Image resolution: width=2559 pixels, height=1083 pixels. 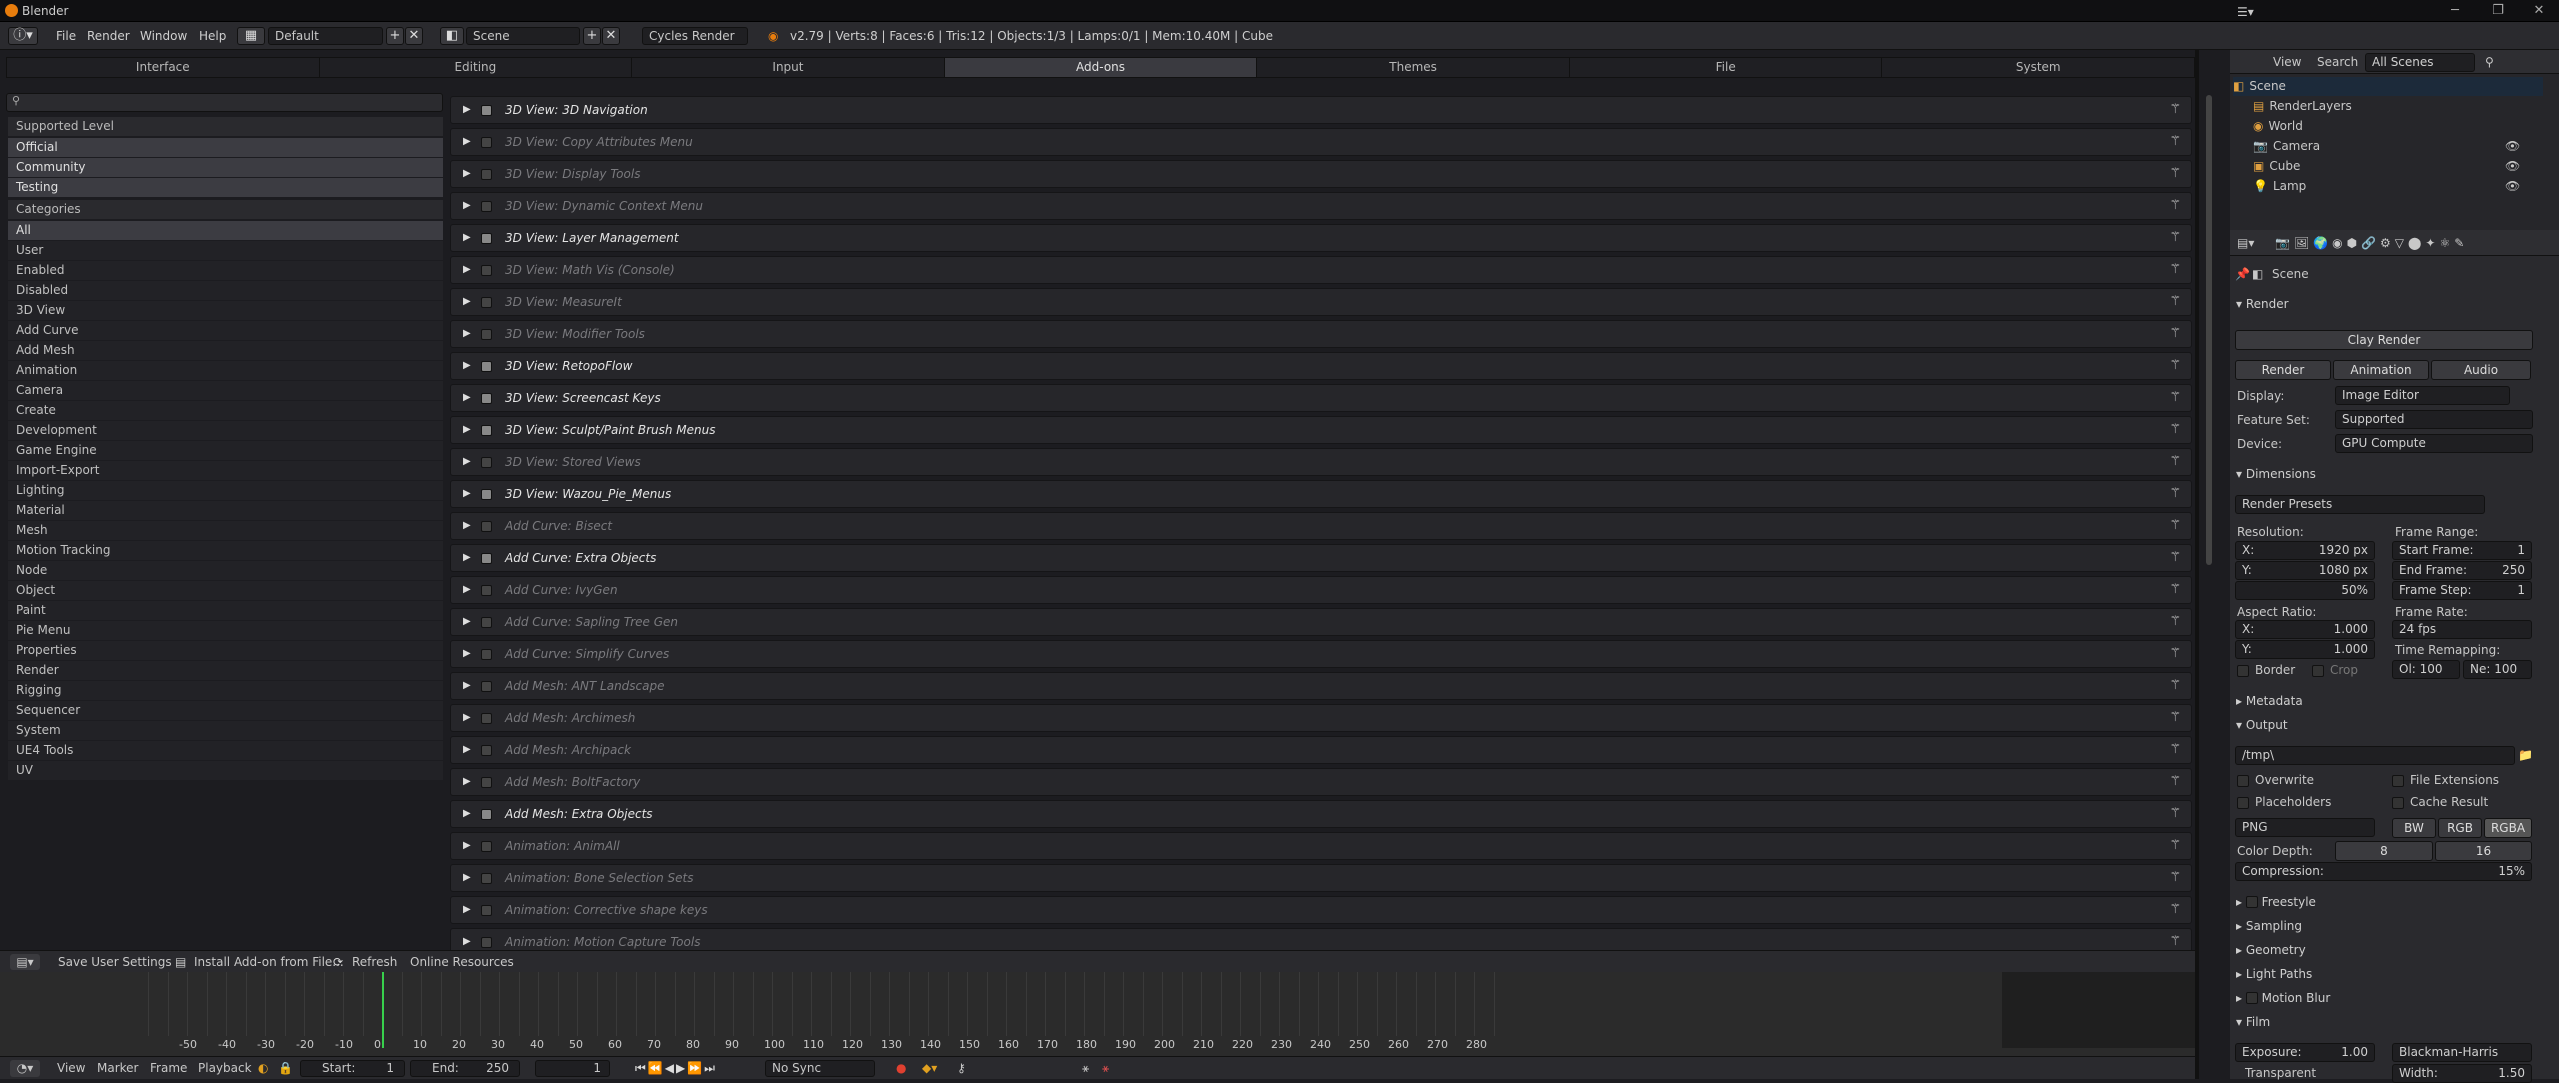 What do you see at coordinates (225, 670) in the screenshot?
I see `category-item: Render` at bounding box center [225, 670].